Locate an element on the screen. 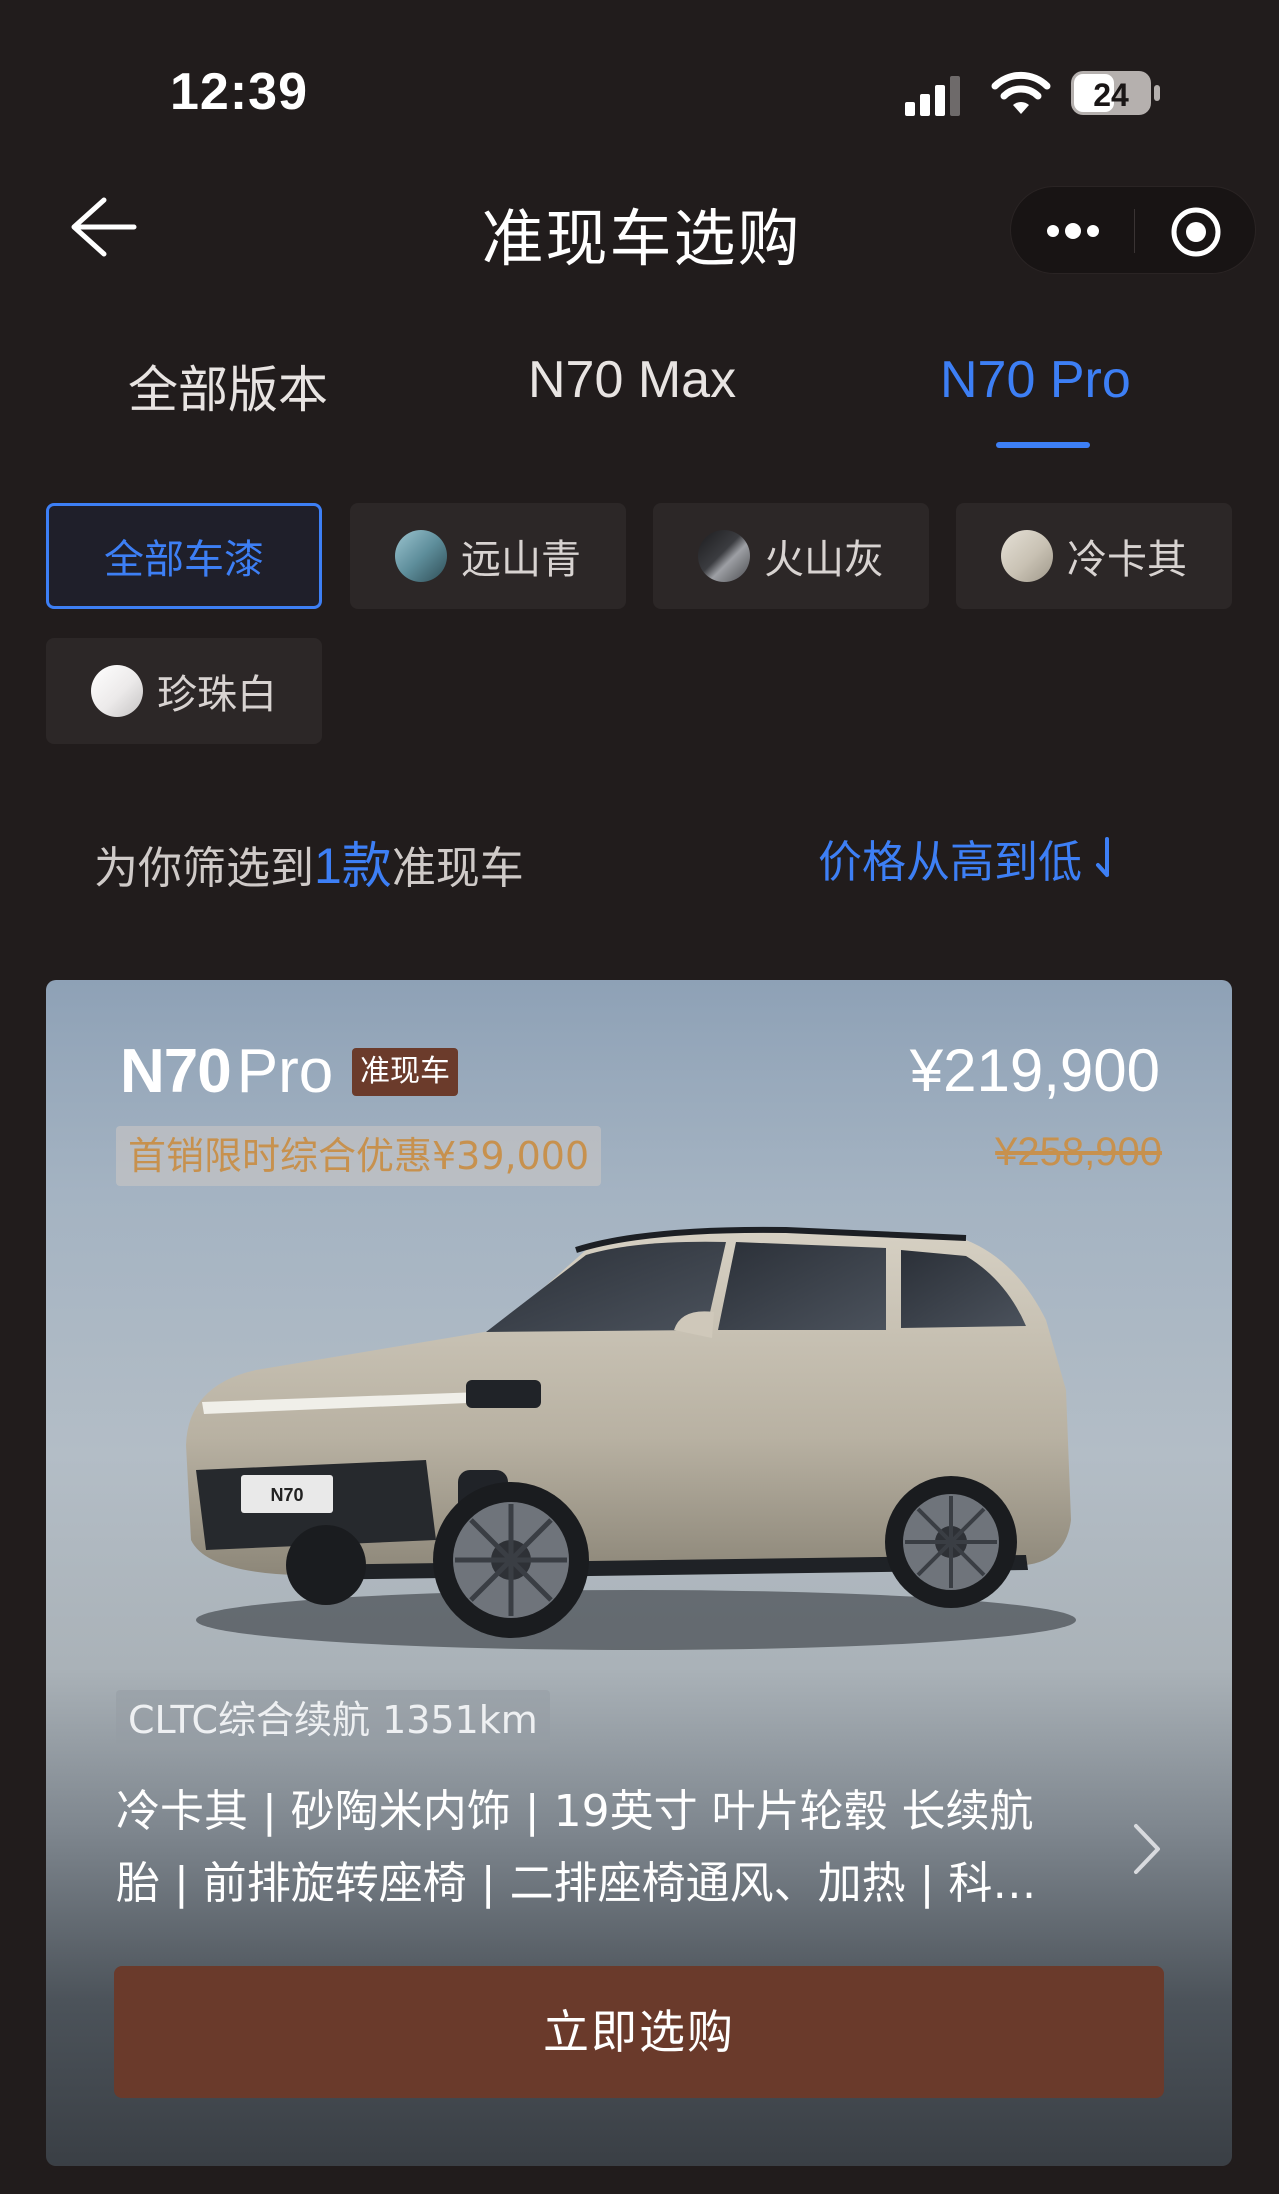  battery-icon: 24 is located at coordinates (1115, 93).